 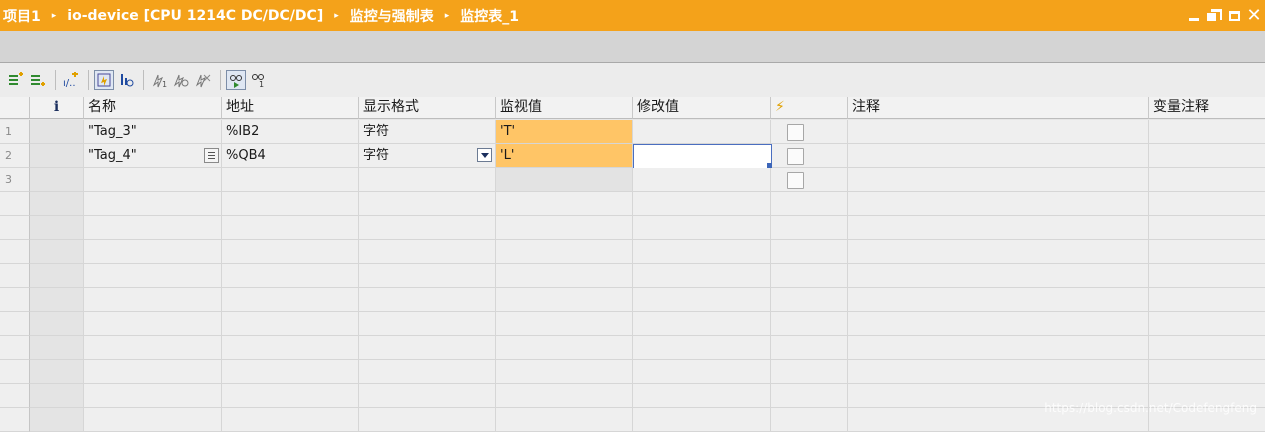 What do you see at coordinates (1207, 108) in the screenshot?
I see `header-tag-comment: 变量注释` at bounding box center [1207, 108].